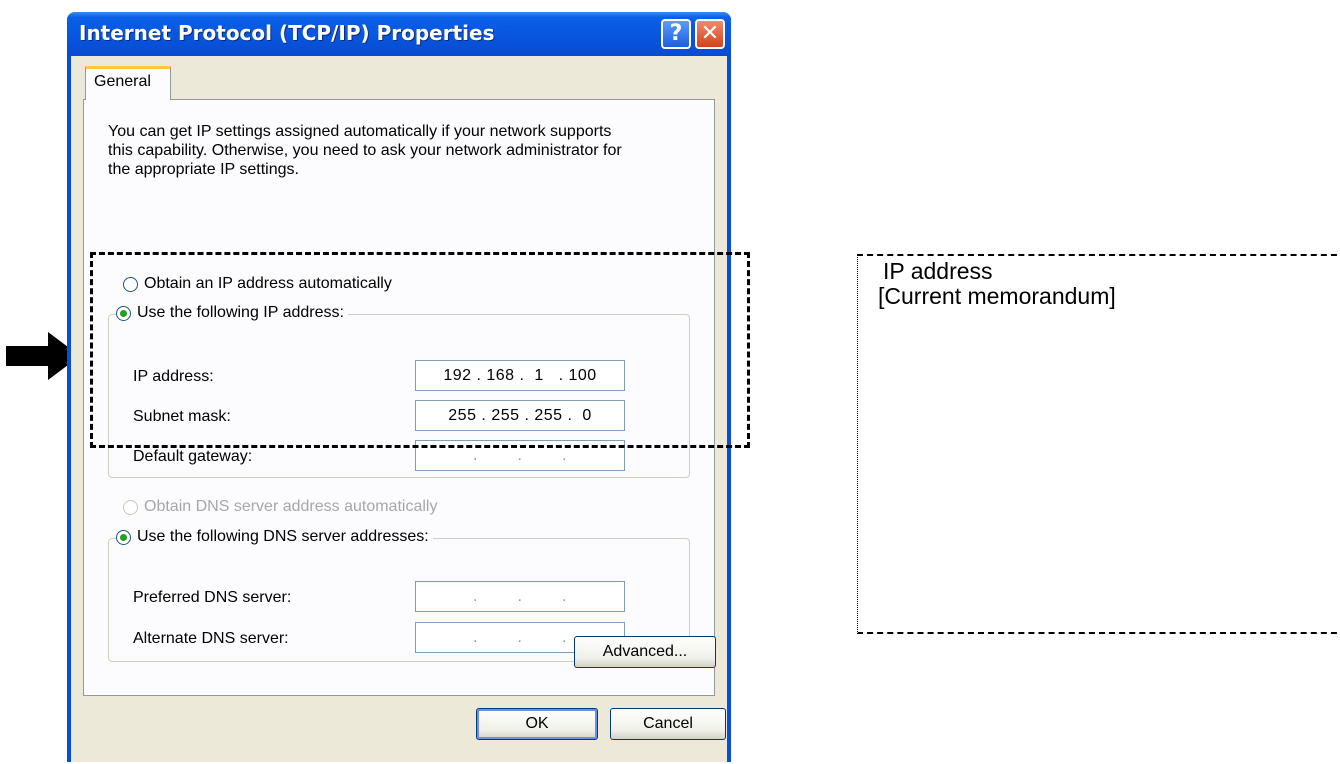 The image size is (1340, 764). What do you see at coordinates (240, 312) in the screenshot?
I see `ip-manual-label: Use the following IP address:` at bounding box center [240, 312].